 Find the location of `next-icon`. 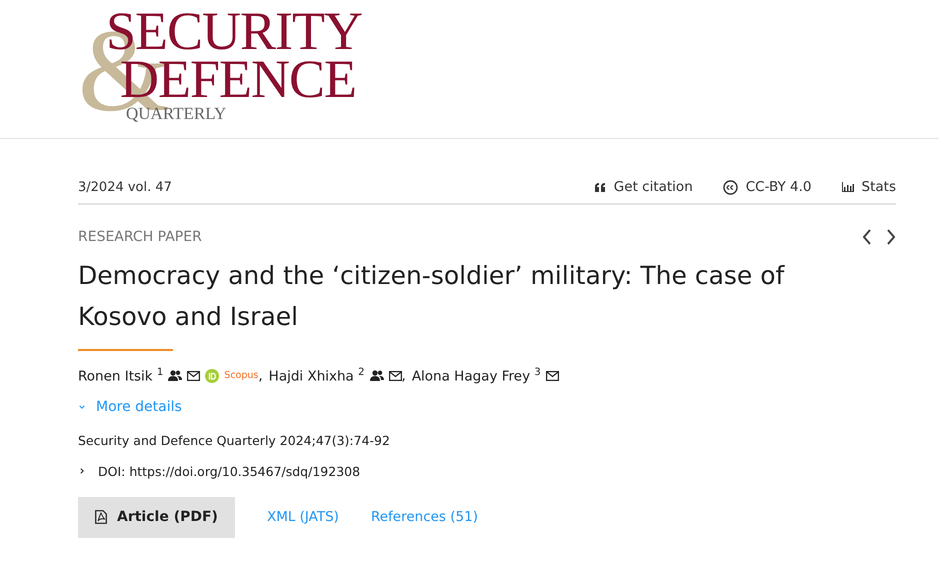

next-icon is located at coordinates (891, 237).